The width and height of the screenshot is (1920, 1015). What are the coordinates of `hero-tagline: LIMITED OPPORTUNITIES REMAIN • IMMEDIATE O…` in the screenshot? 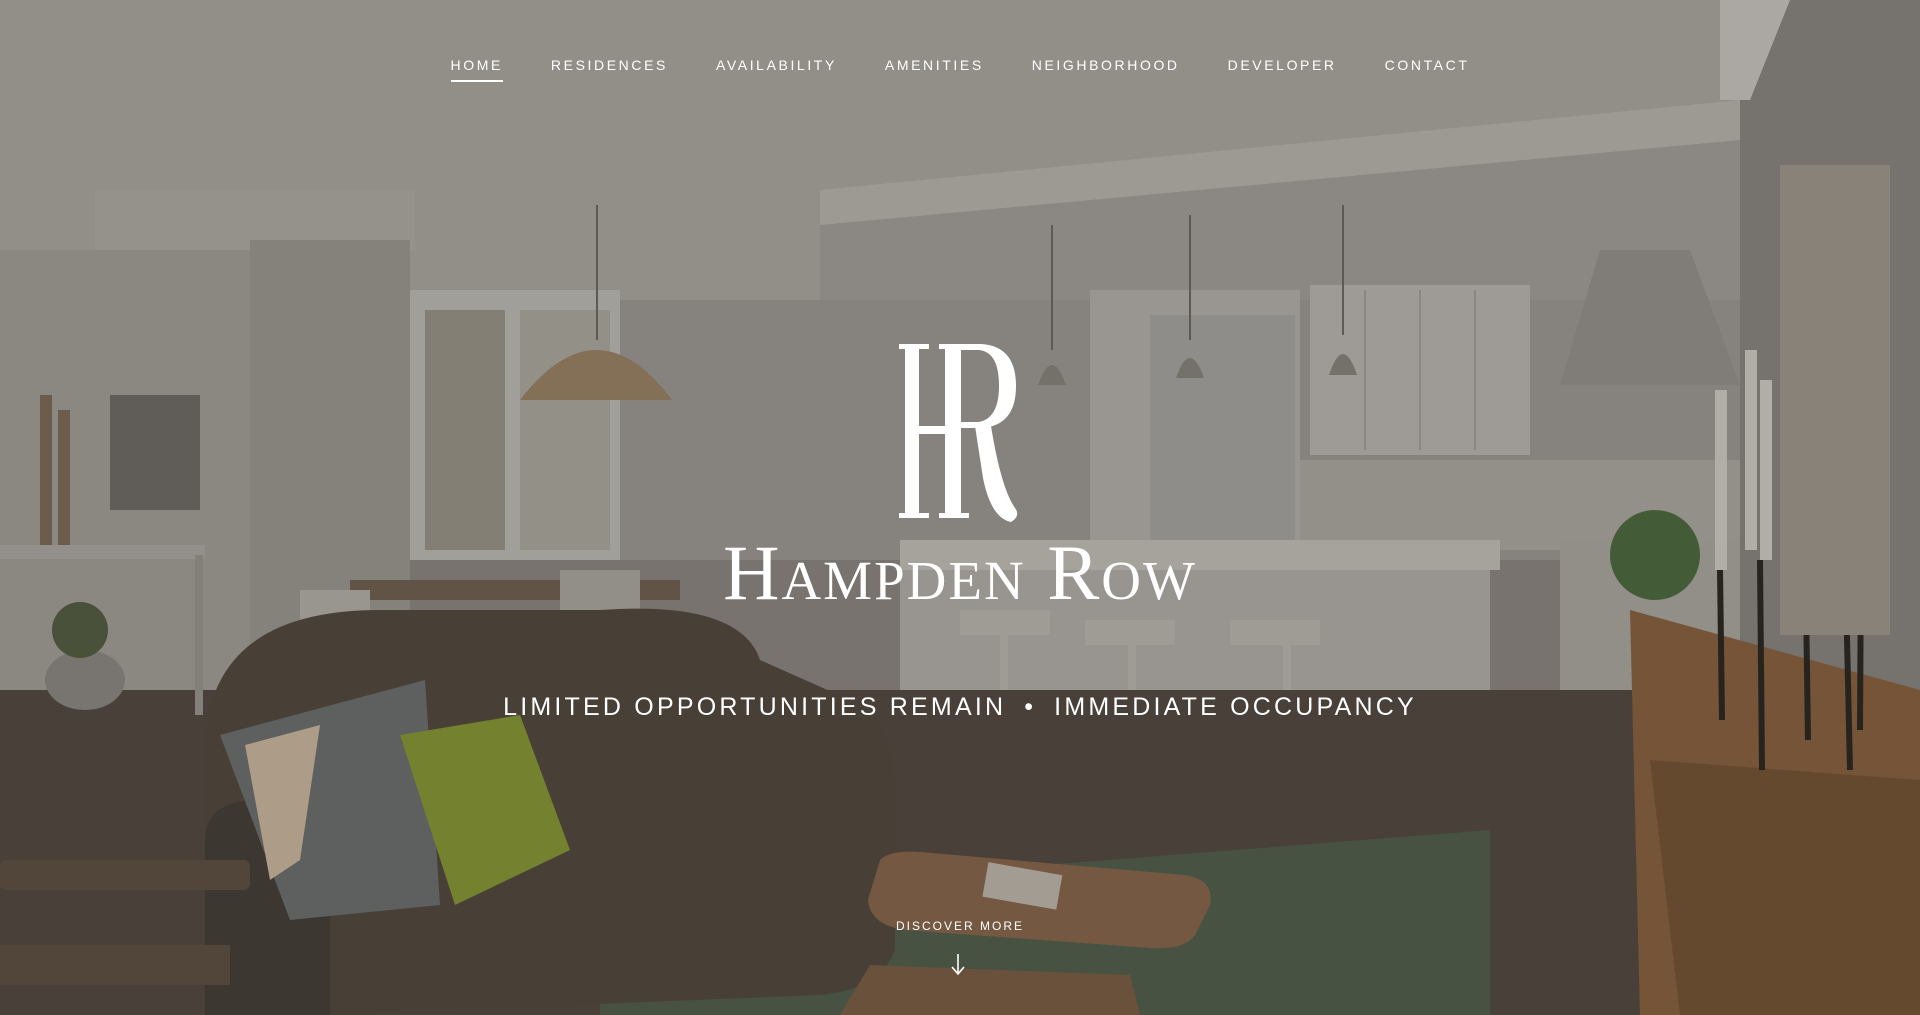 It's located at (960, 707).